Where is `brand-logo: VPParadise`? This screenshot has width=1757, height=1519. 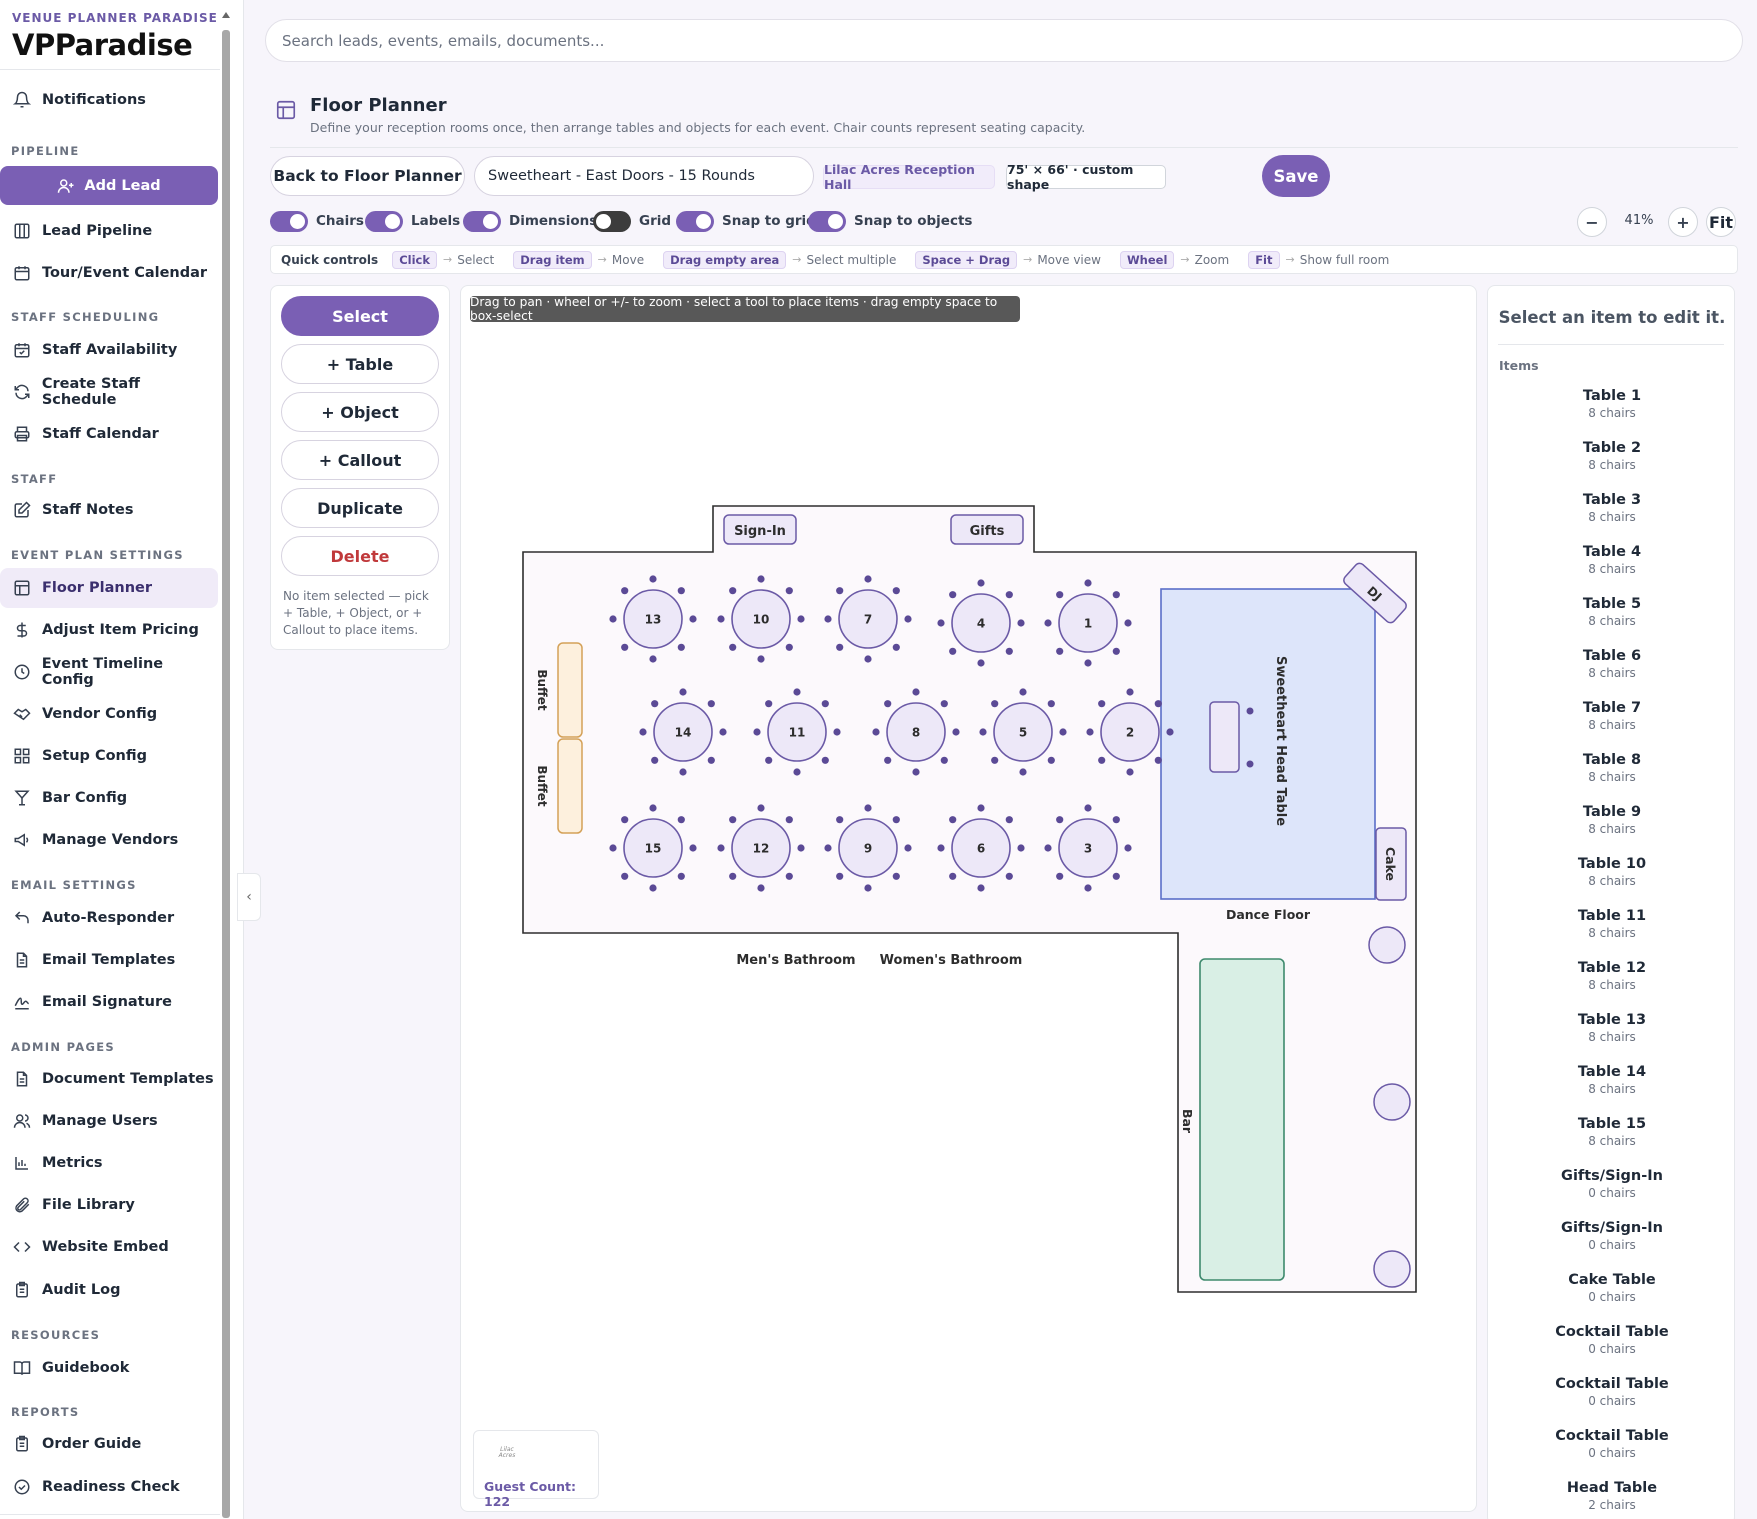 brand-logo: VPParadise is located at coordinates (102, 45).